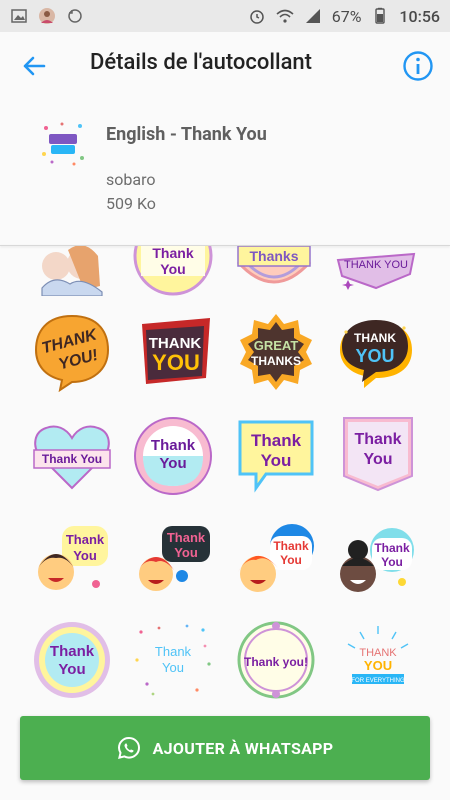 The image size is (450, 800). I want to click on whatsapp-icon, so click(128, 747).